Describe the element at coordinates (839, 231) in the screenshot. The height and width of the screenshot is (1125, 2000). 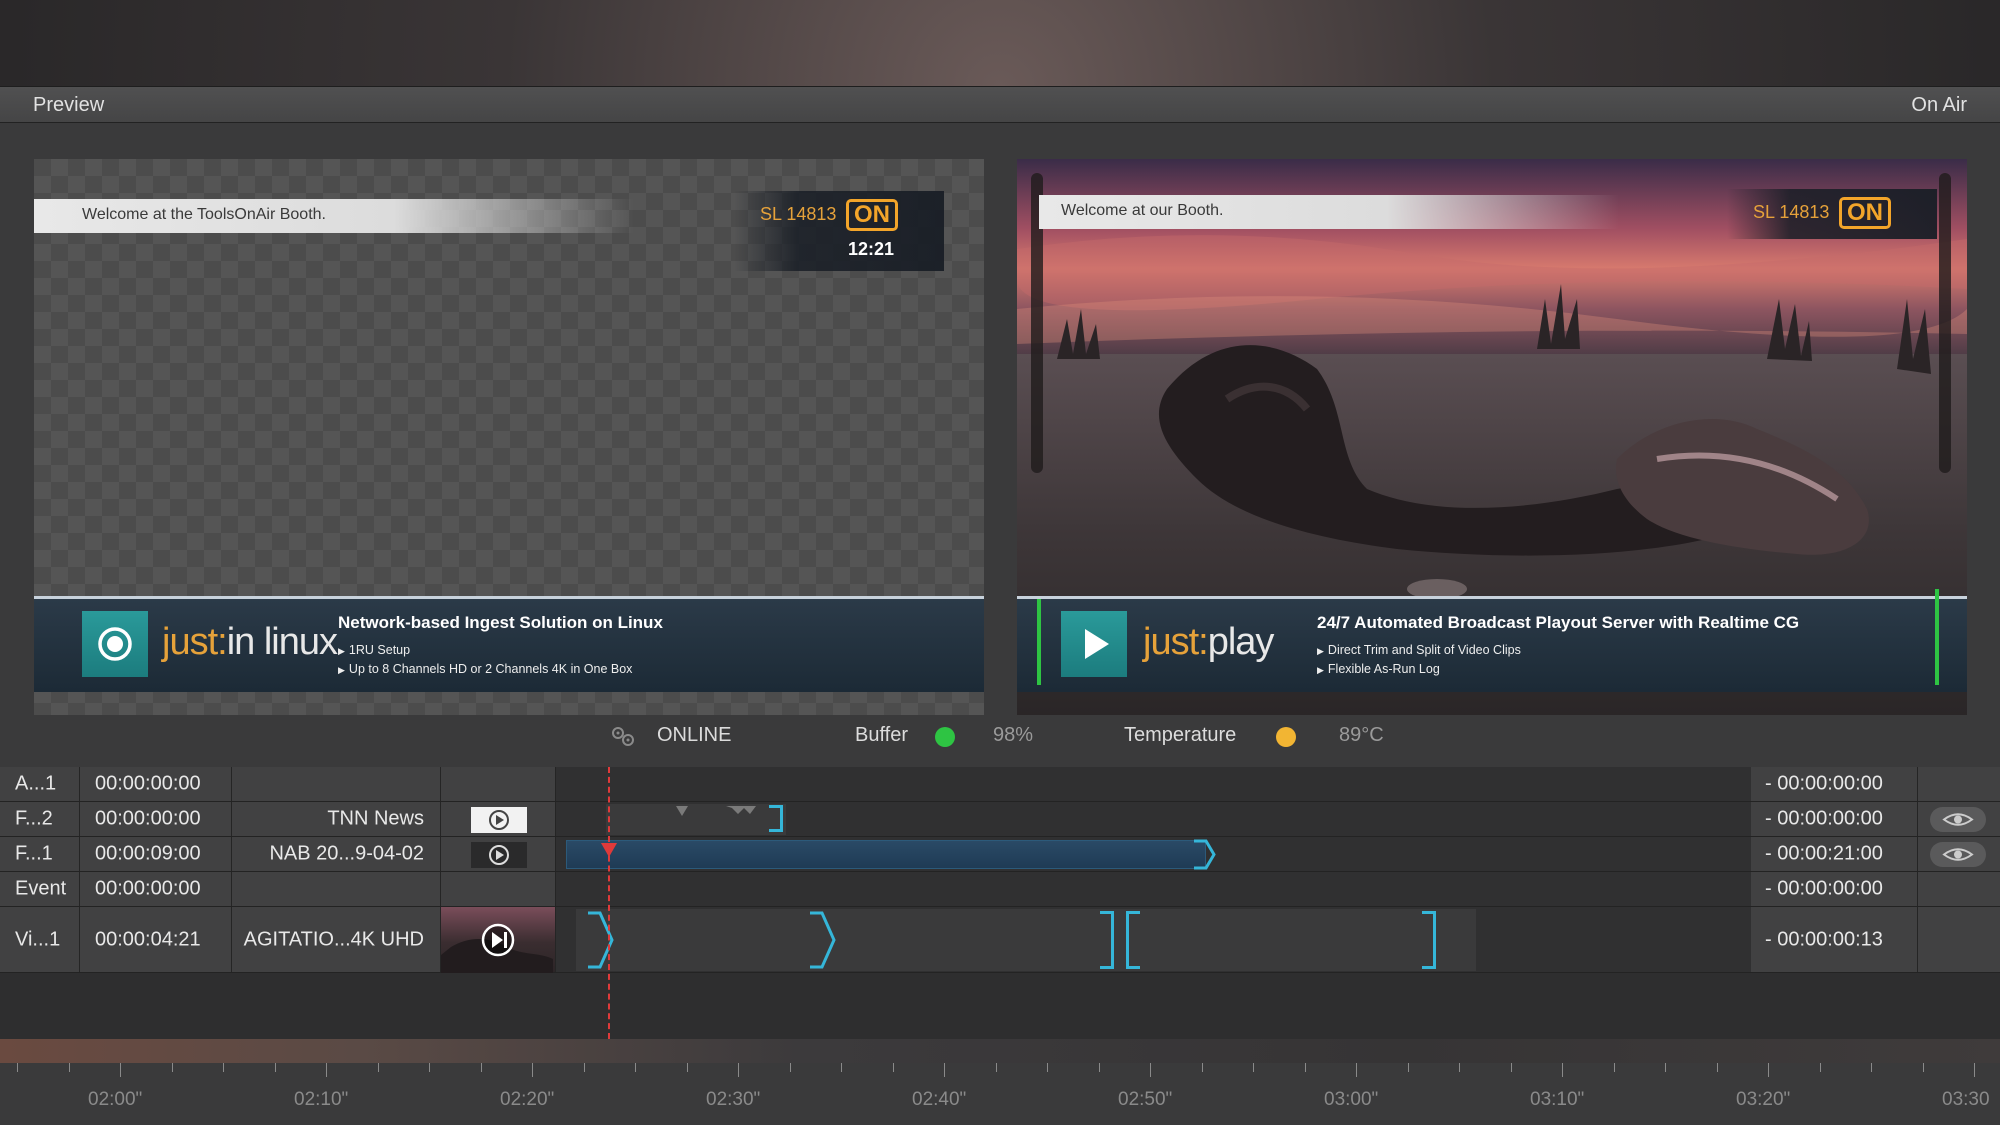
I see `station-logo-box: SL 14813 ON 12:21` at that location.